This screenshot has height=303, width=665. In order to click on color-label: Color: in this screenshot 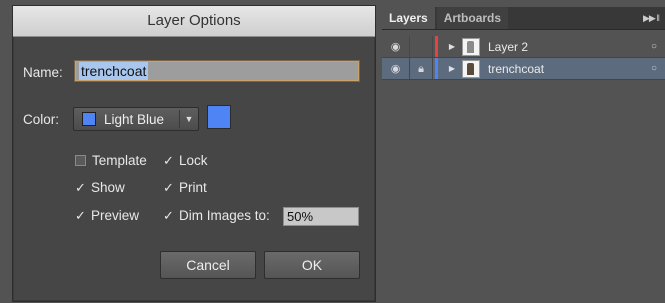, I will do `click(41, 119)`.